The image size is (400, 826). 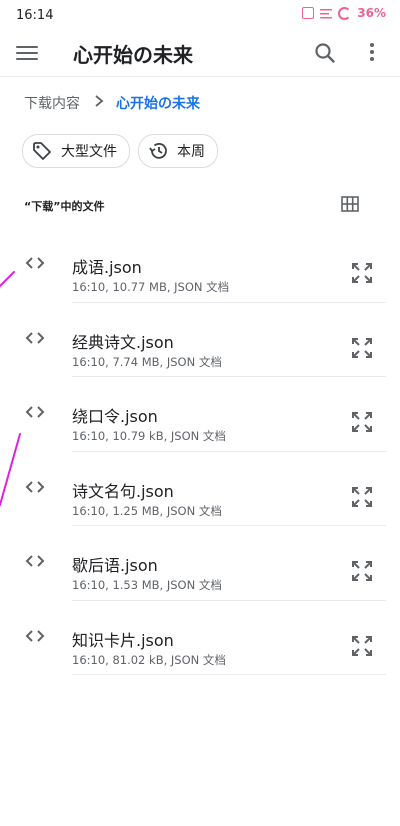 What do you see at coordinates (133, 55) in the screenshot?
I see `page-title: 心开始の未来` at bounding box center [133, 55].